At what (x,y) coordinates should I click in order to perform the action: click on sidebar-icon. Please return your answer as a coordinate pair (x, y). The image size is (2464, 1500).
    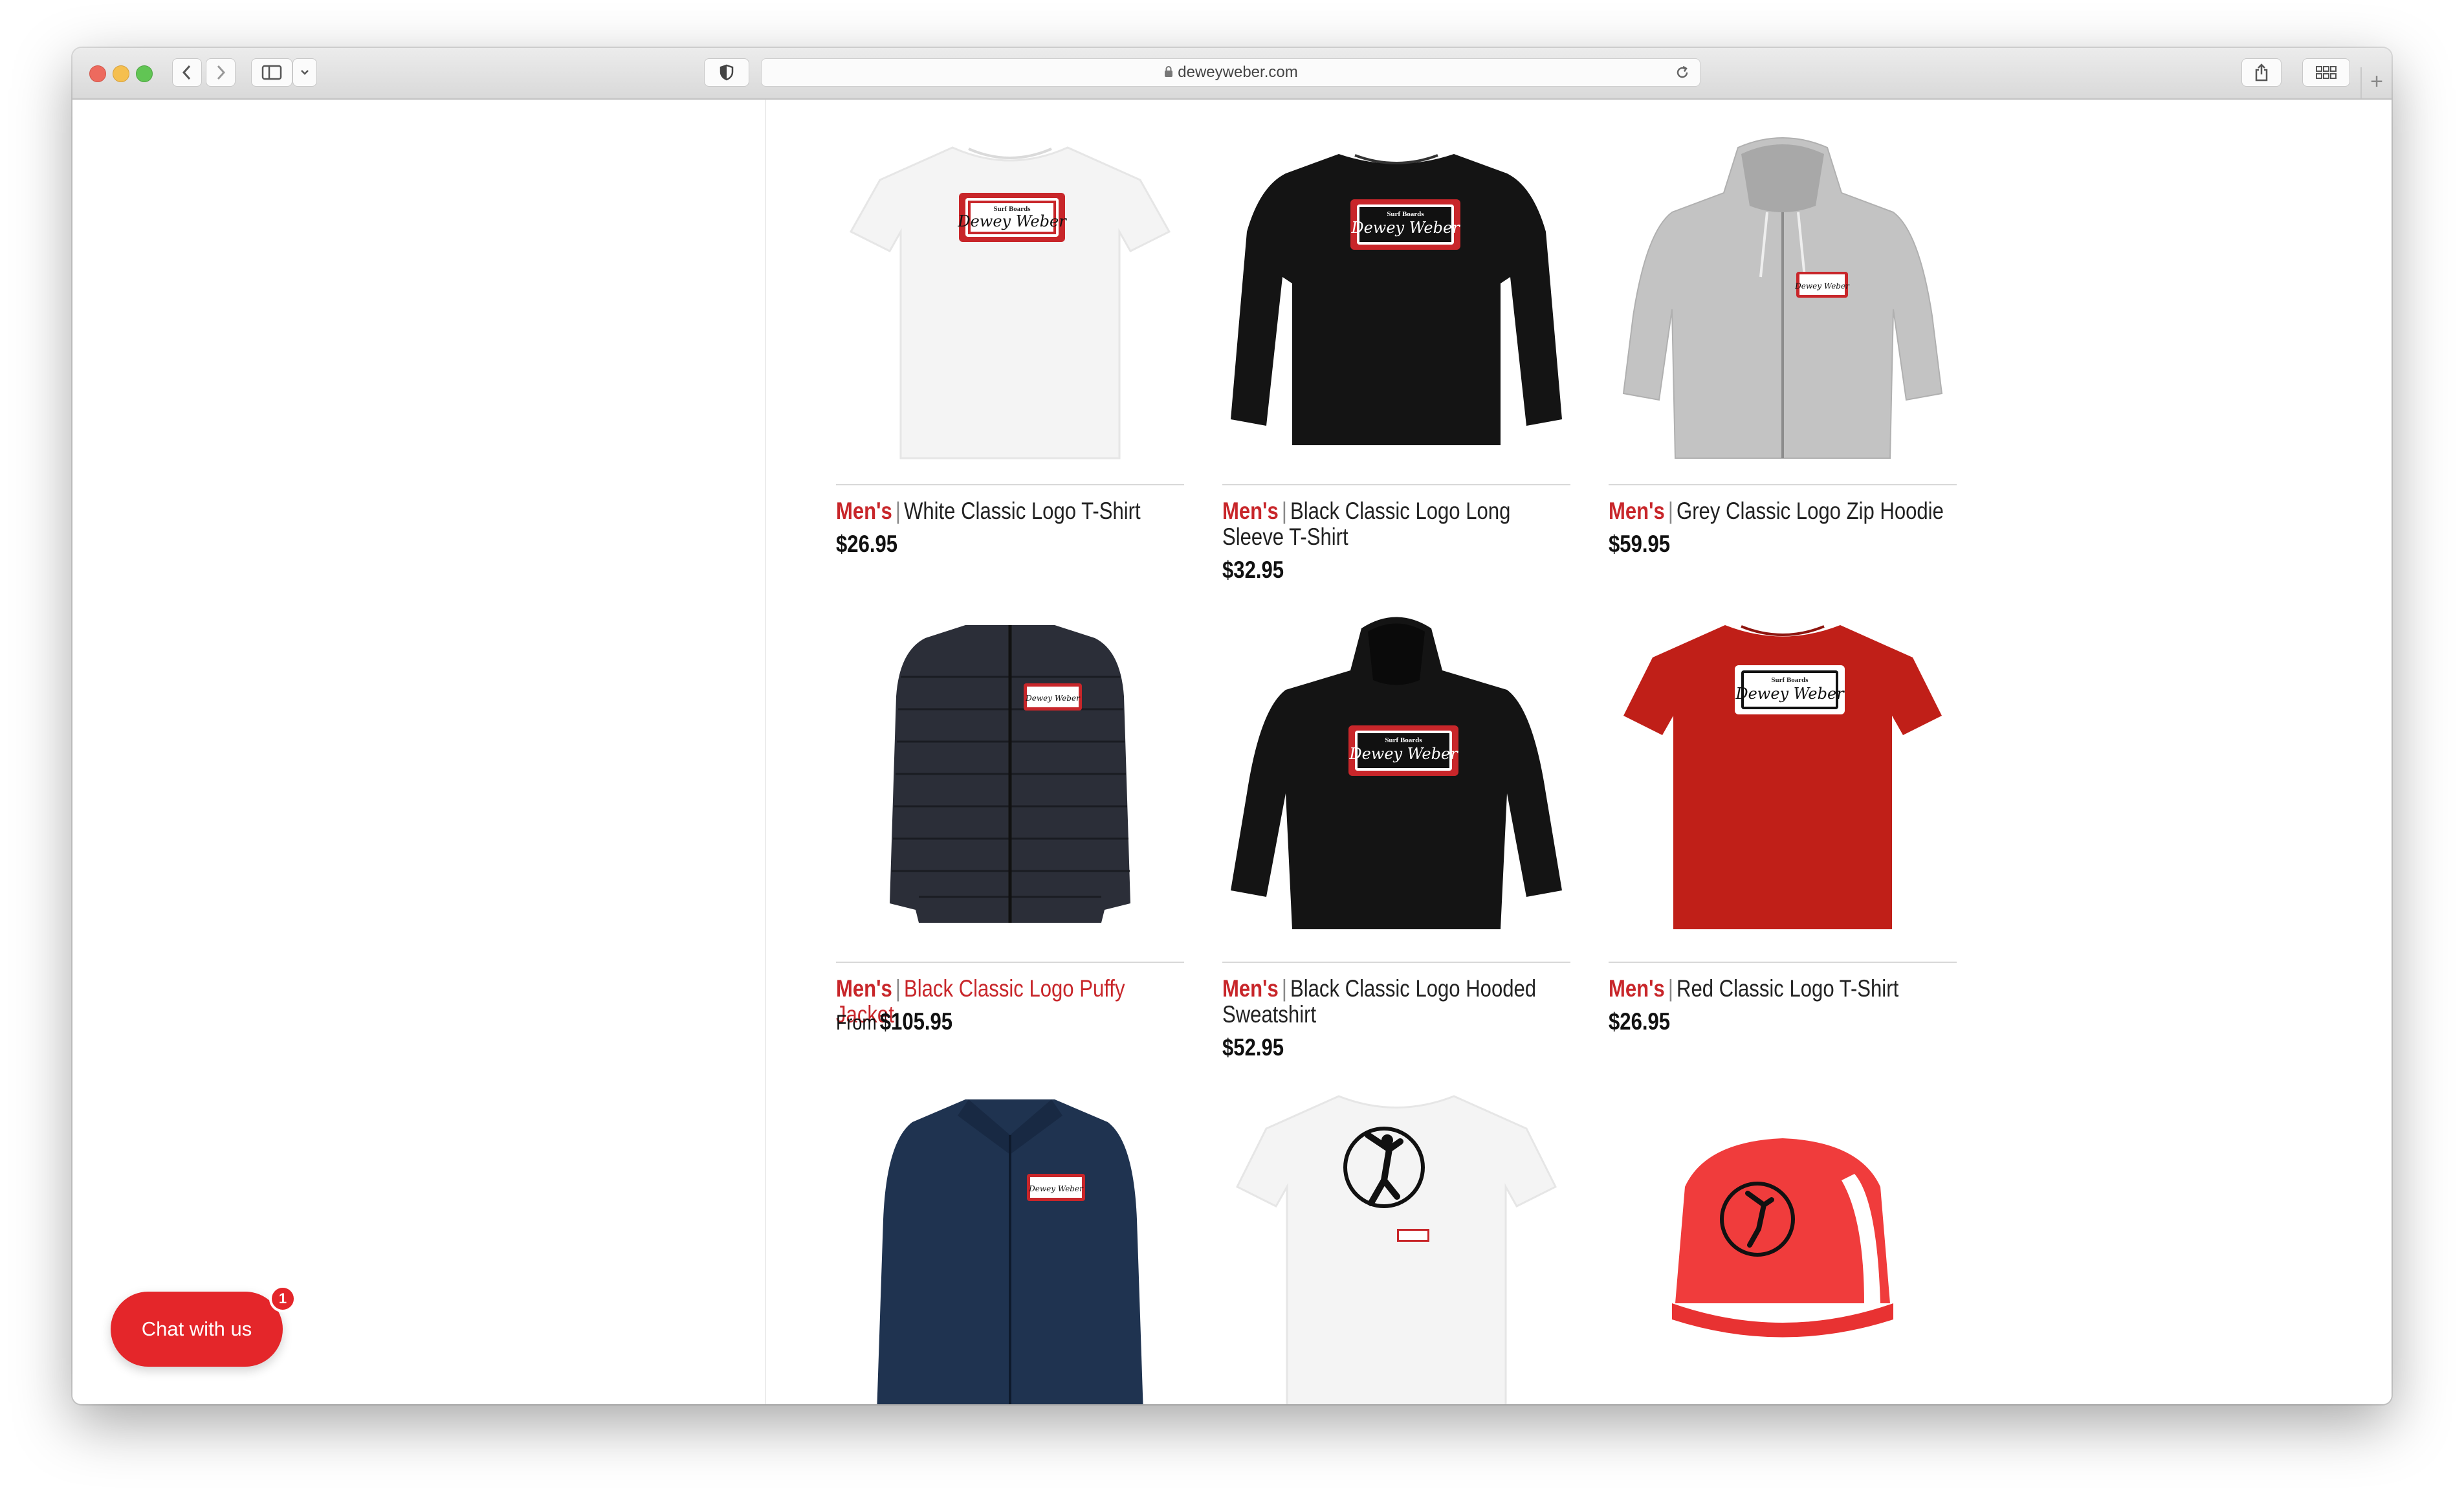
    Looking at the image, I should click on (271, 72).